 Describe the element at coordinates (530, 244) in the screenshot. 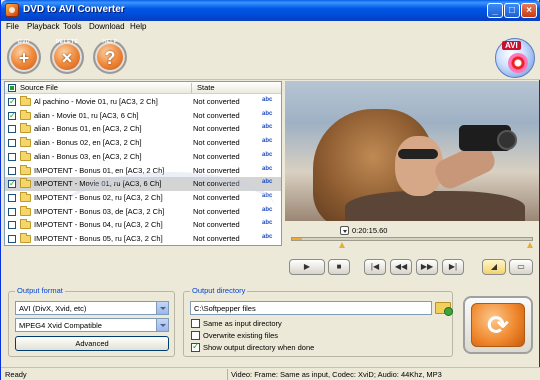

I see `end-marker-icon` at that location.